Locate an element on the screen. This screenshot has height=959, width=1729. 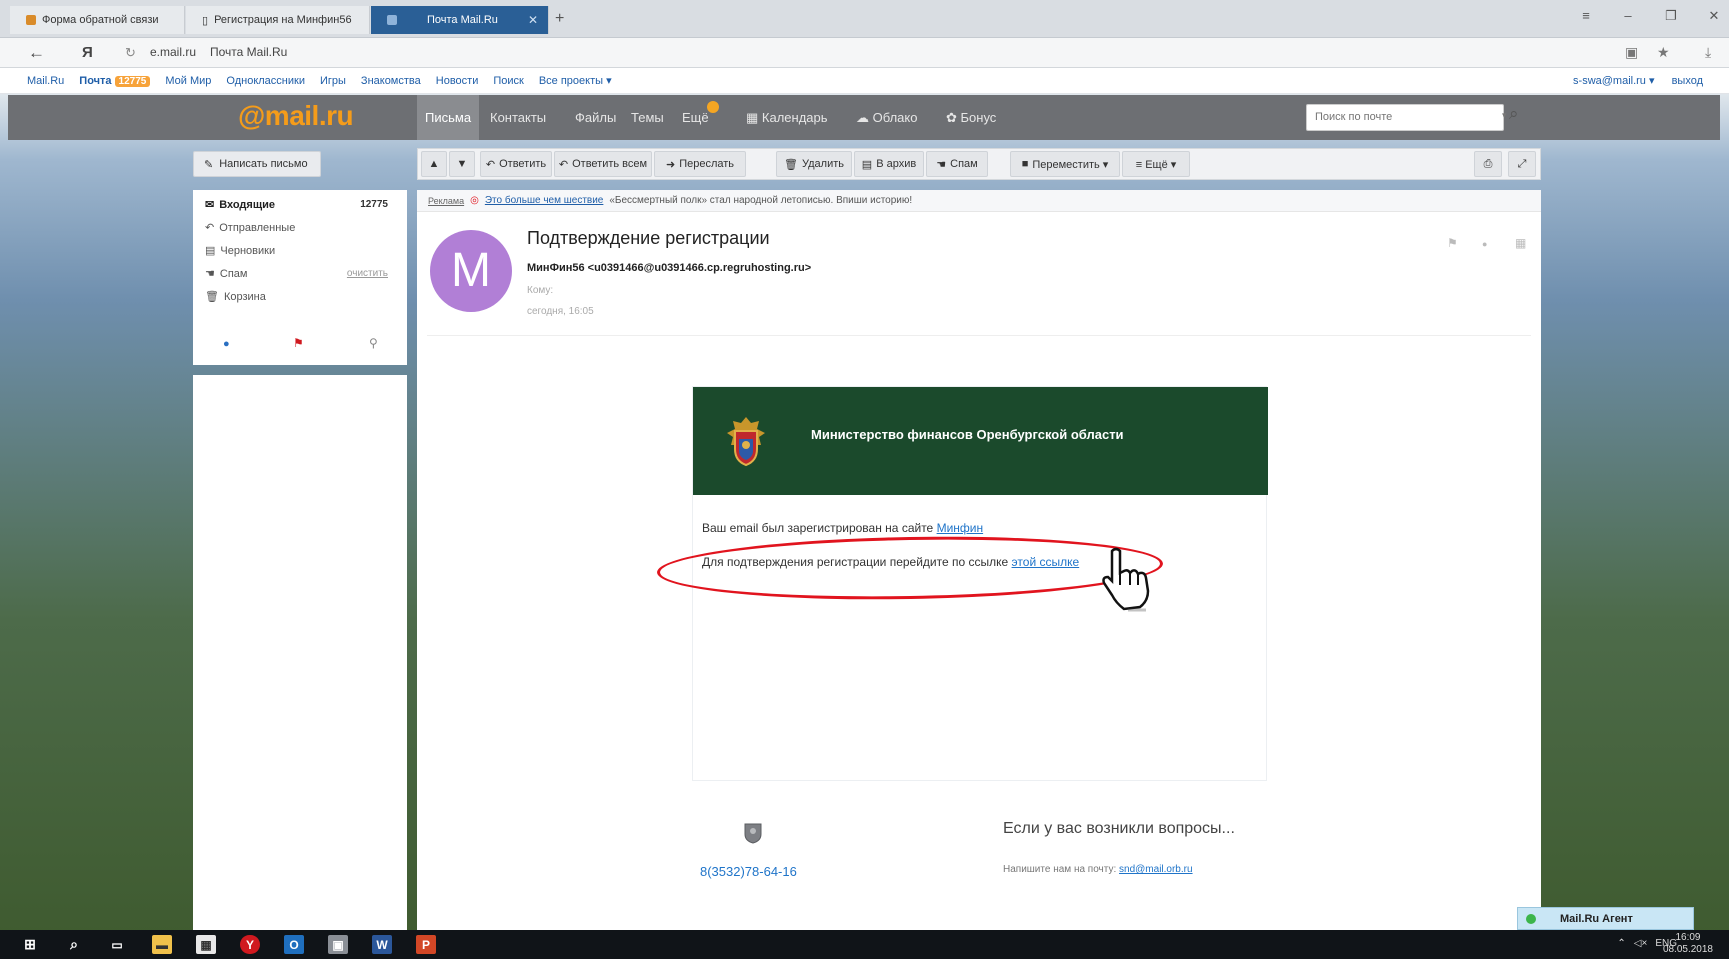
download-icon: ⤓ is located at coordinates (1708, 52).